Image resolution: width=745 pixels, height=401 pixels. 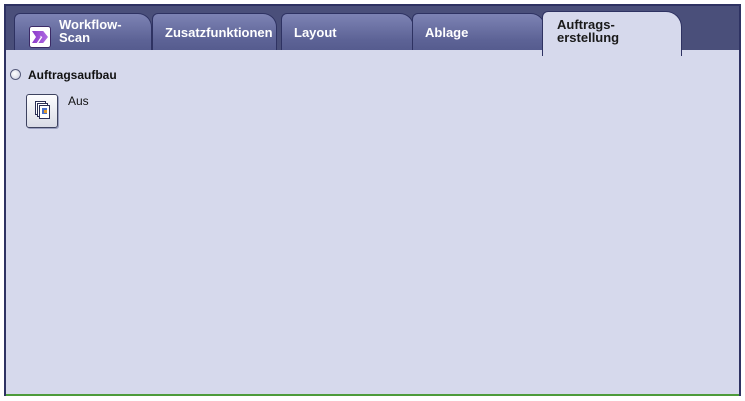 I want to click on tab-auftragserstellung-label: Auftrags-erstellung, so click(x=588, y=31).